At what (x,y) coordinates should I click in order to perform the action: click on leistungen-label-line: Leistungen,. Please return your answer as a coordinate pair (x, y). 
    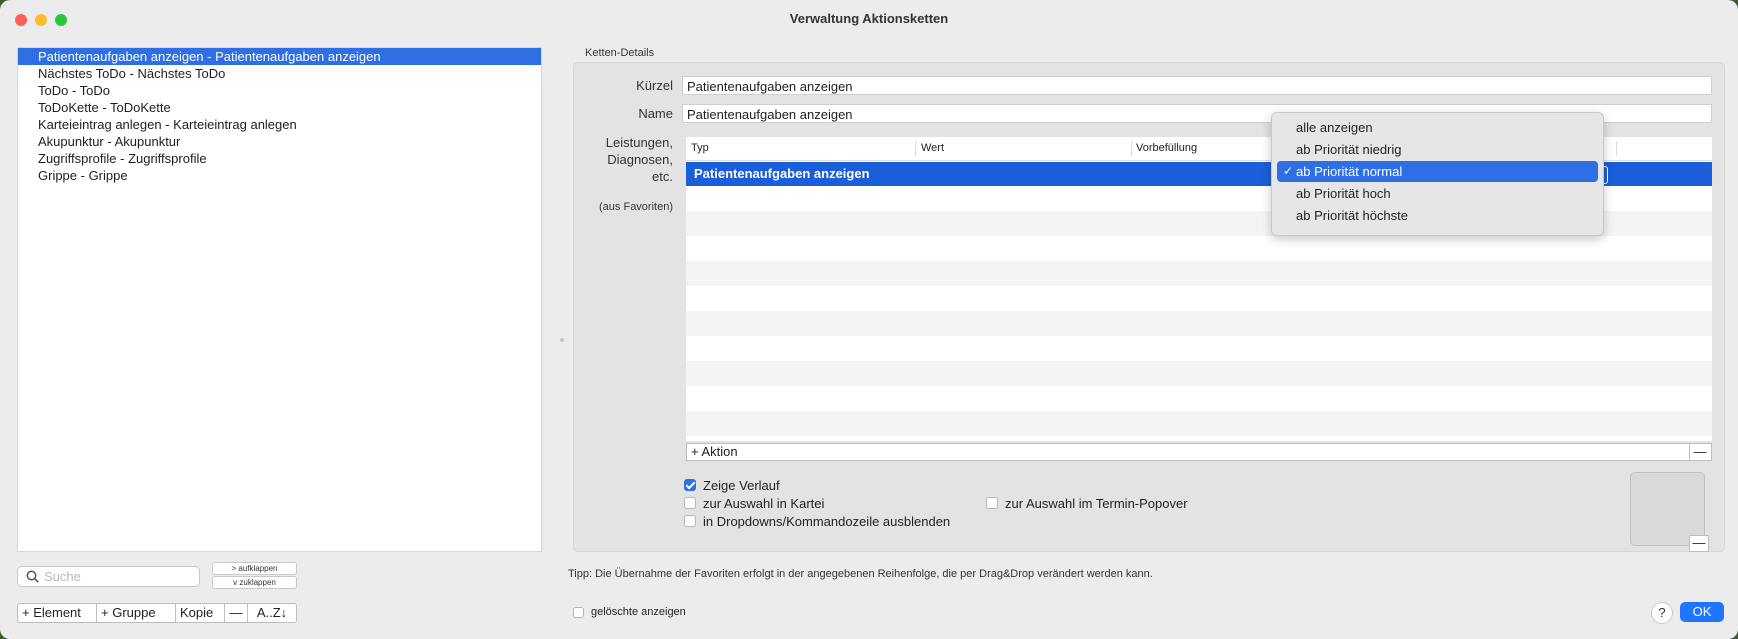
    Looking at the image, I should click on (639, 142).